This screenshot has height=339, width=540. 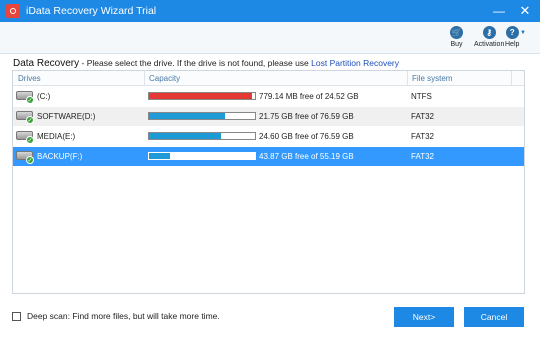 I want to click on table-row: ✓ MEDIA(E:) 24.60 GB free of 76.59 GB FAT32, so click(x=268, y=136).